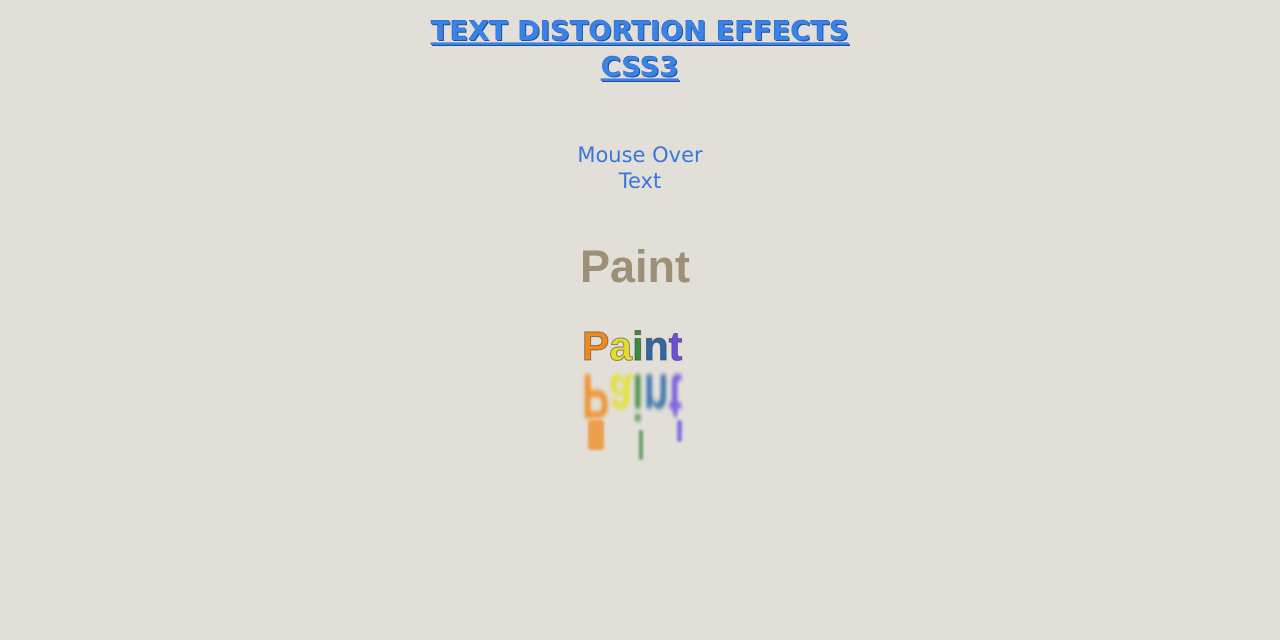 Image resolution: width=1280 pixels, height=640 pixels. I want to click on rainbow-letter-1: P, so click(595, 346).